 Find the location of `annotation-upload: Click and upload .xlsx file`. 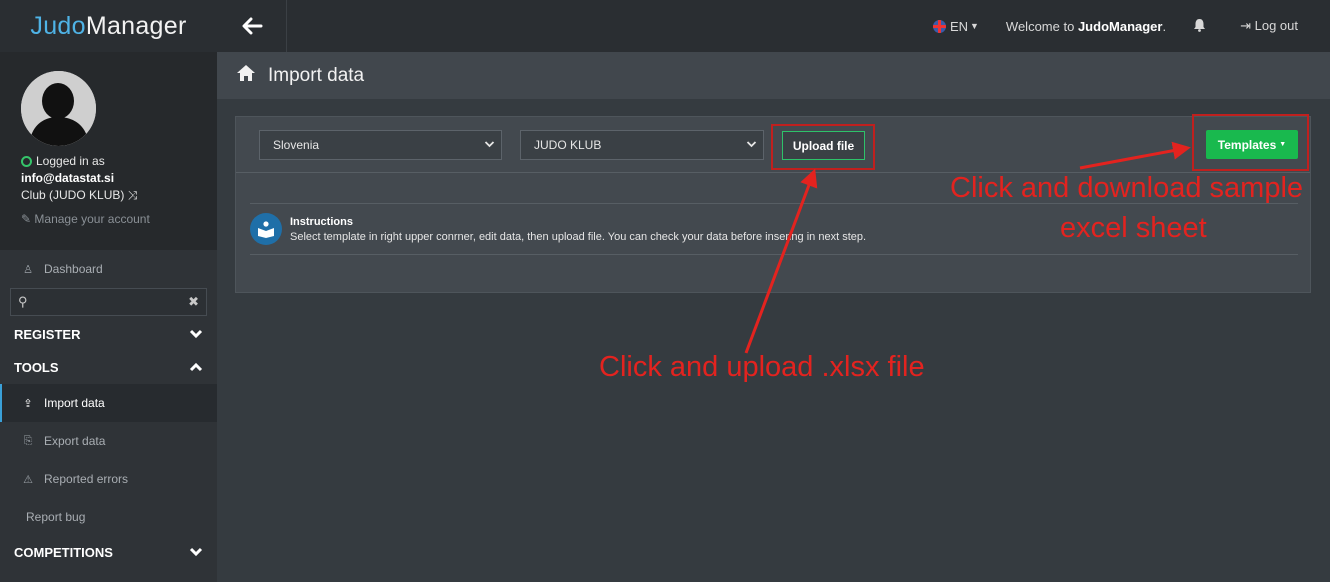

annotation-upload: Click and upload .xlsx file is located at coordinates (762, 367).